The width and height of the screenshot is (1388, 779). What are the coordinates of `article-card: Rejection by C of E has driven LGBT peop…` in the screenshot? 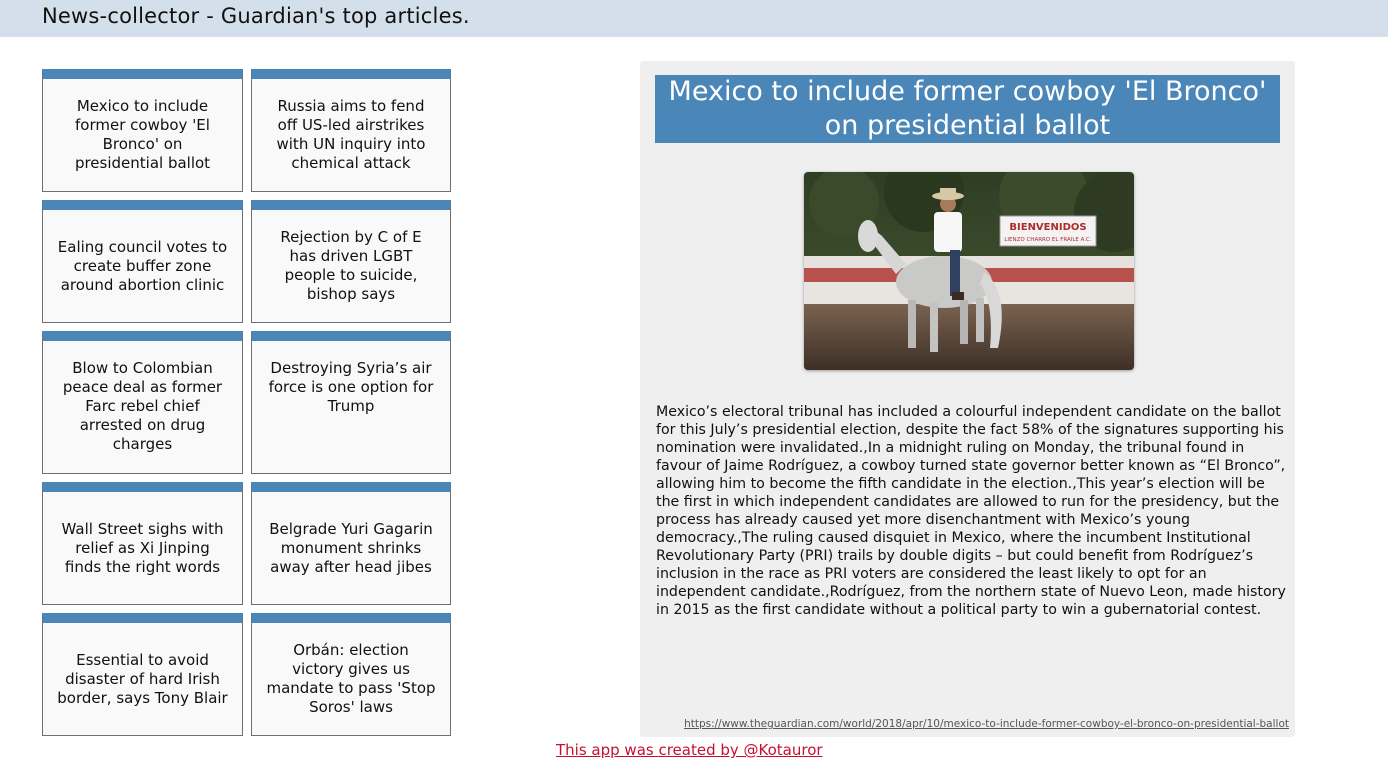 It's located at (351, 261).